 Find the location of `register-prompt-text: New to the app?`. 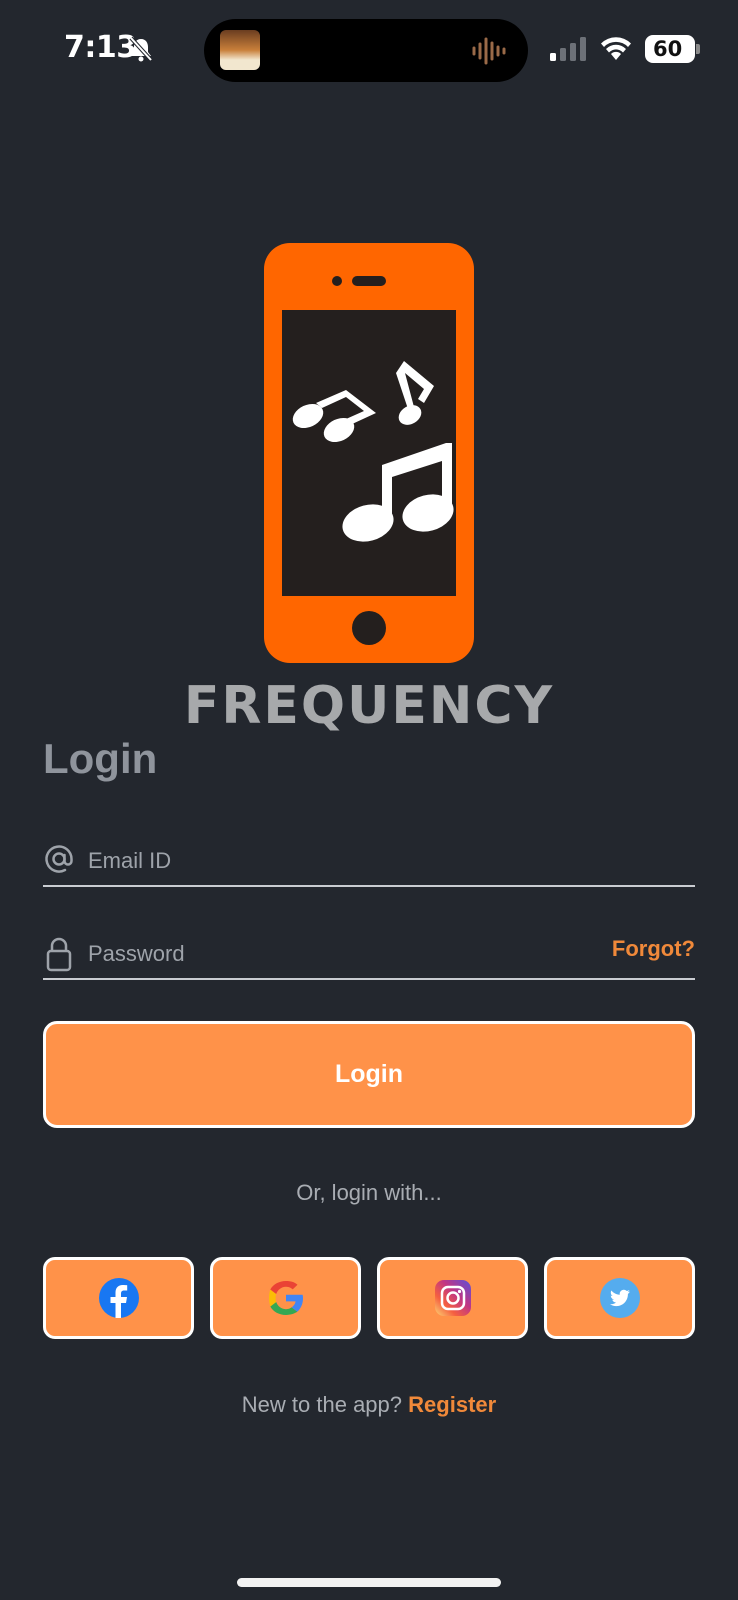

register-prompt-text: New to the app? is located at coordinates (322, 1404).